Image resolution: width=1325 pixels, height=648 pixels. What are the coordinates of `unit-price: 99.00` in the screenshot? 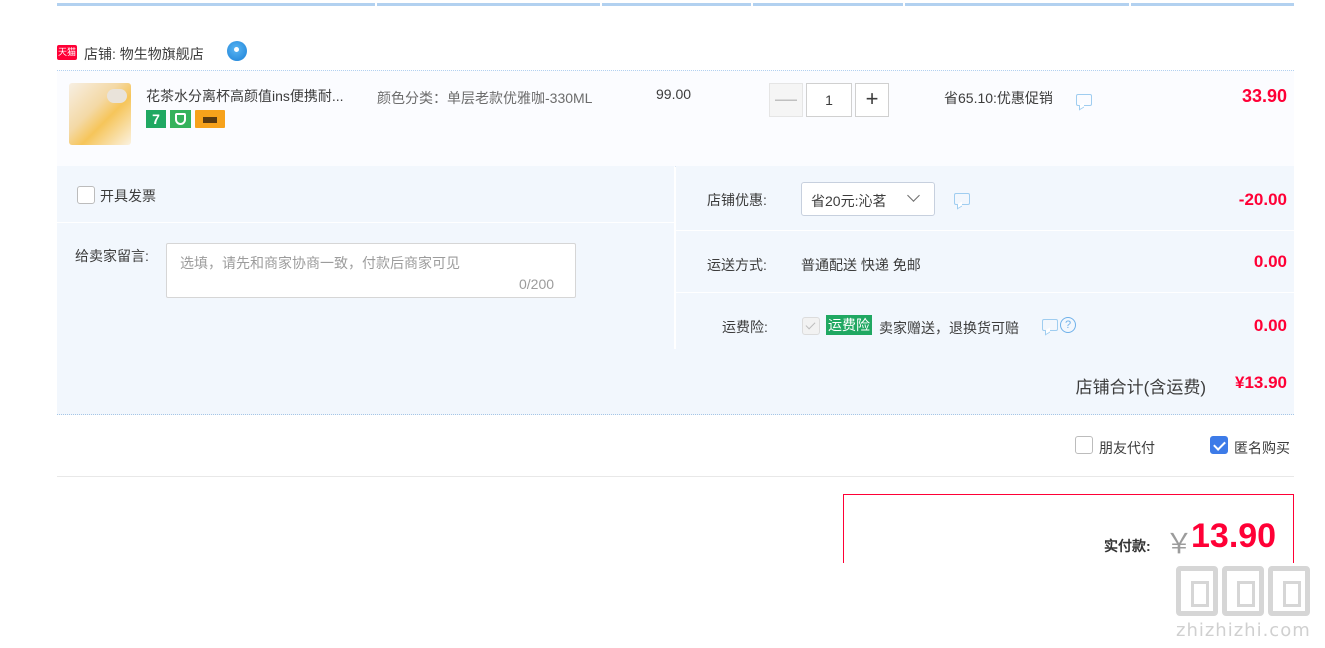 It's located at (674, 94).